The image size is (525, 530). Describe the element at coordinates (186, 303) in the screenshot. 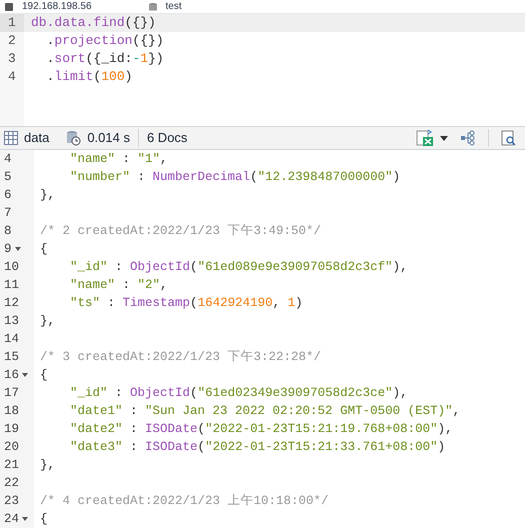

I see `code-line: "ts" : Timestamp(1642924190, 1)` at that location.